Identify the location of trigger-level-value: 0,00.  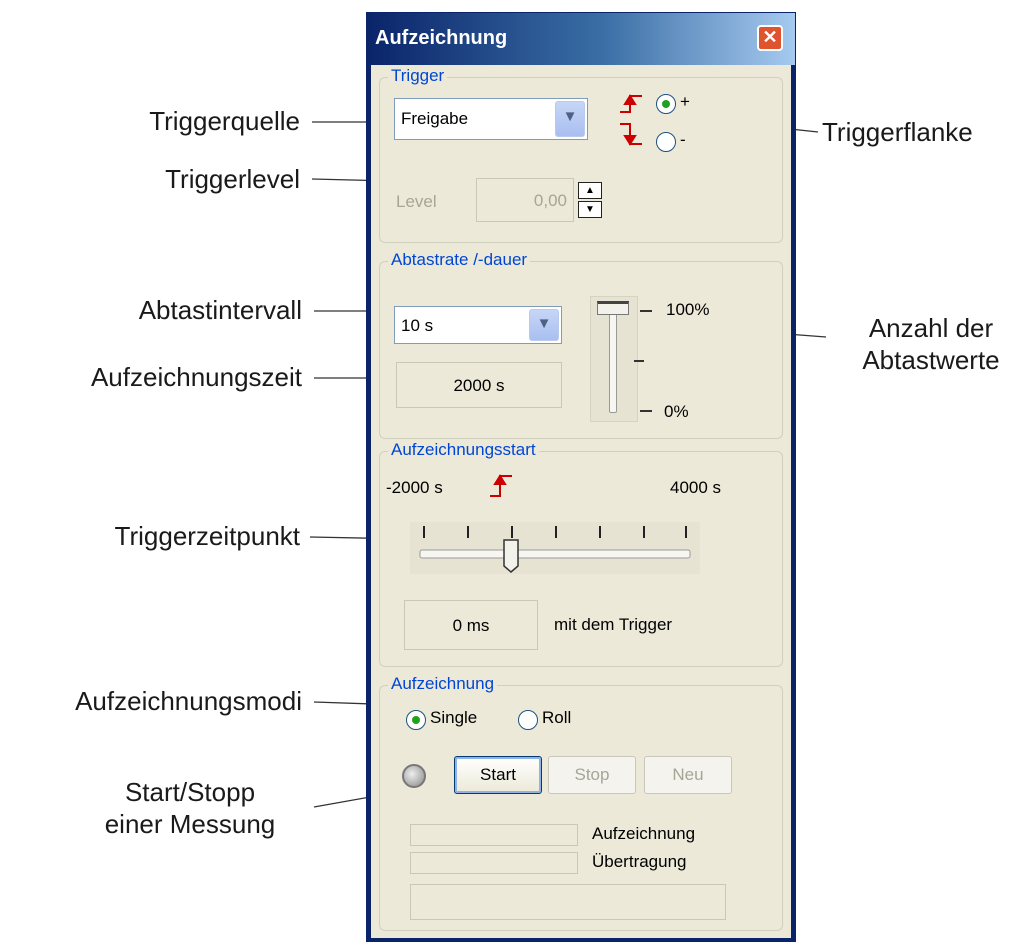
(550, 200).